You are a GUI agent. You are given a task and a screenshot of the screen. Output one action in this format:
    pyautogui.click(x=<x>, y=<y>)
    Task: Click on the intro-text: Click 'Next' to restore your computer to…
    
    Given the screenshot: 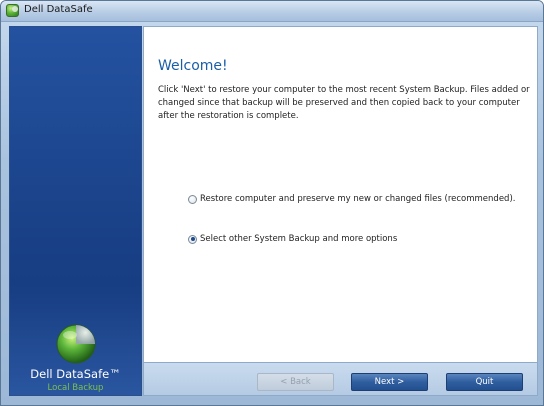 What is the action you would take?
    pyautogui.click(x=344, y=103)
    